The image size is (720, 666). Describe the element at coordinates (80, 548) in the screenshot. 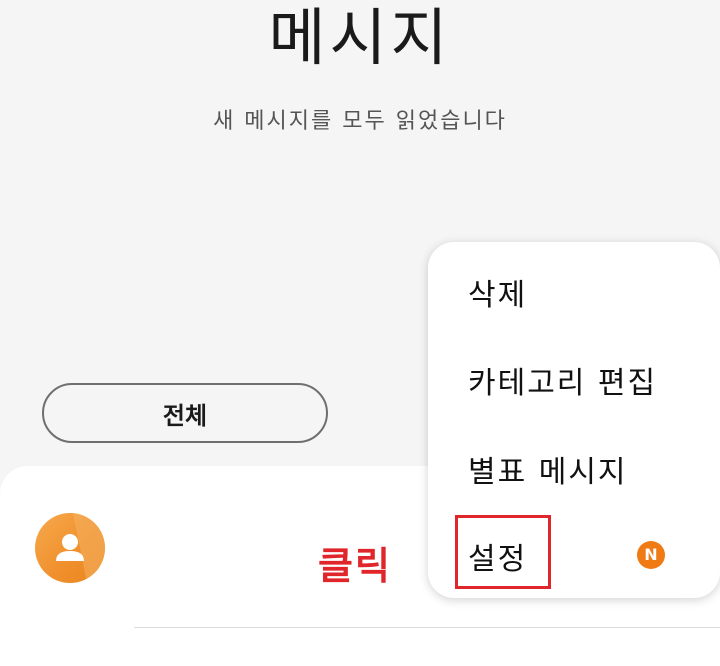

I see `person-icon` at that location.